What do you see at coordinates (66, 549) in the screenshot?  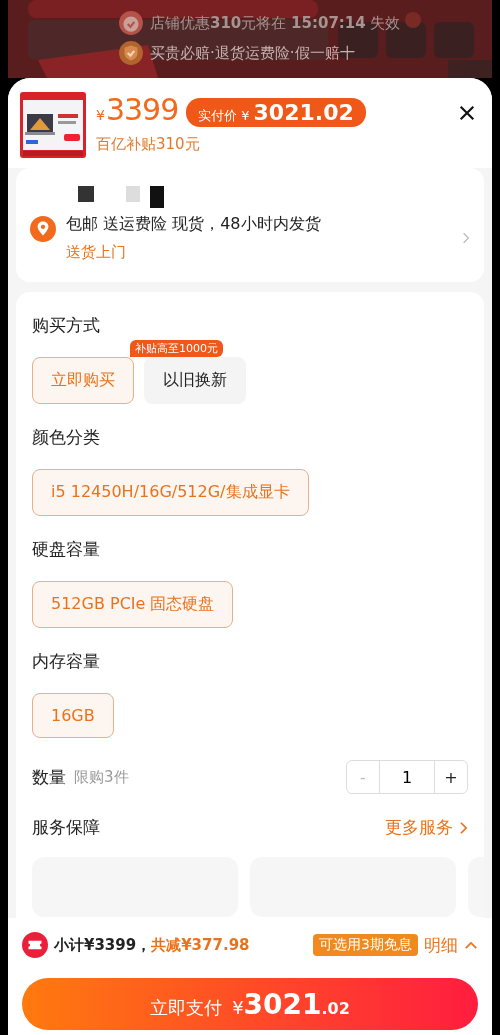 I see `section-title: 硬盘容量` at bounding box center [66, 549].